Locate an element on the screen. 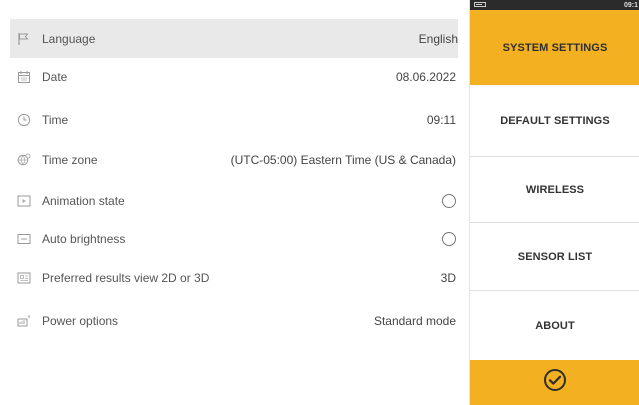 The image size is (639, 405). menu-item-label: WIRELESS is located at coordinates (555, 189).